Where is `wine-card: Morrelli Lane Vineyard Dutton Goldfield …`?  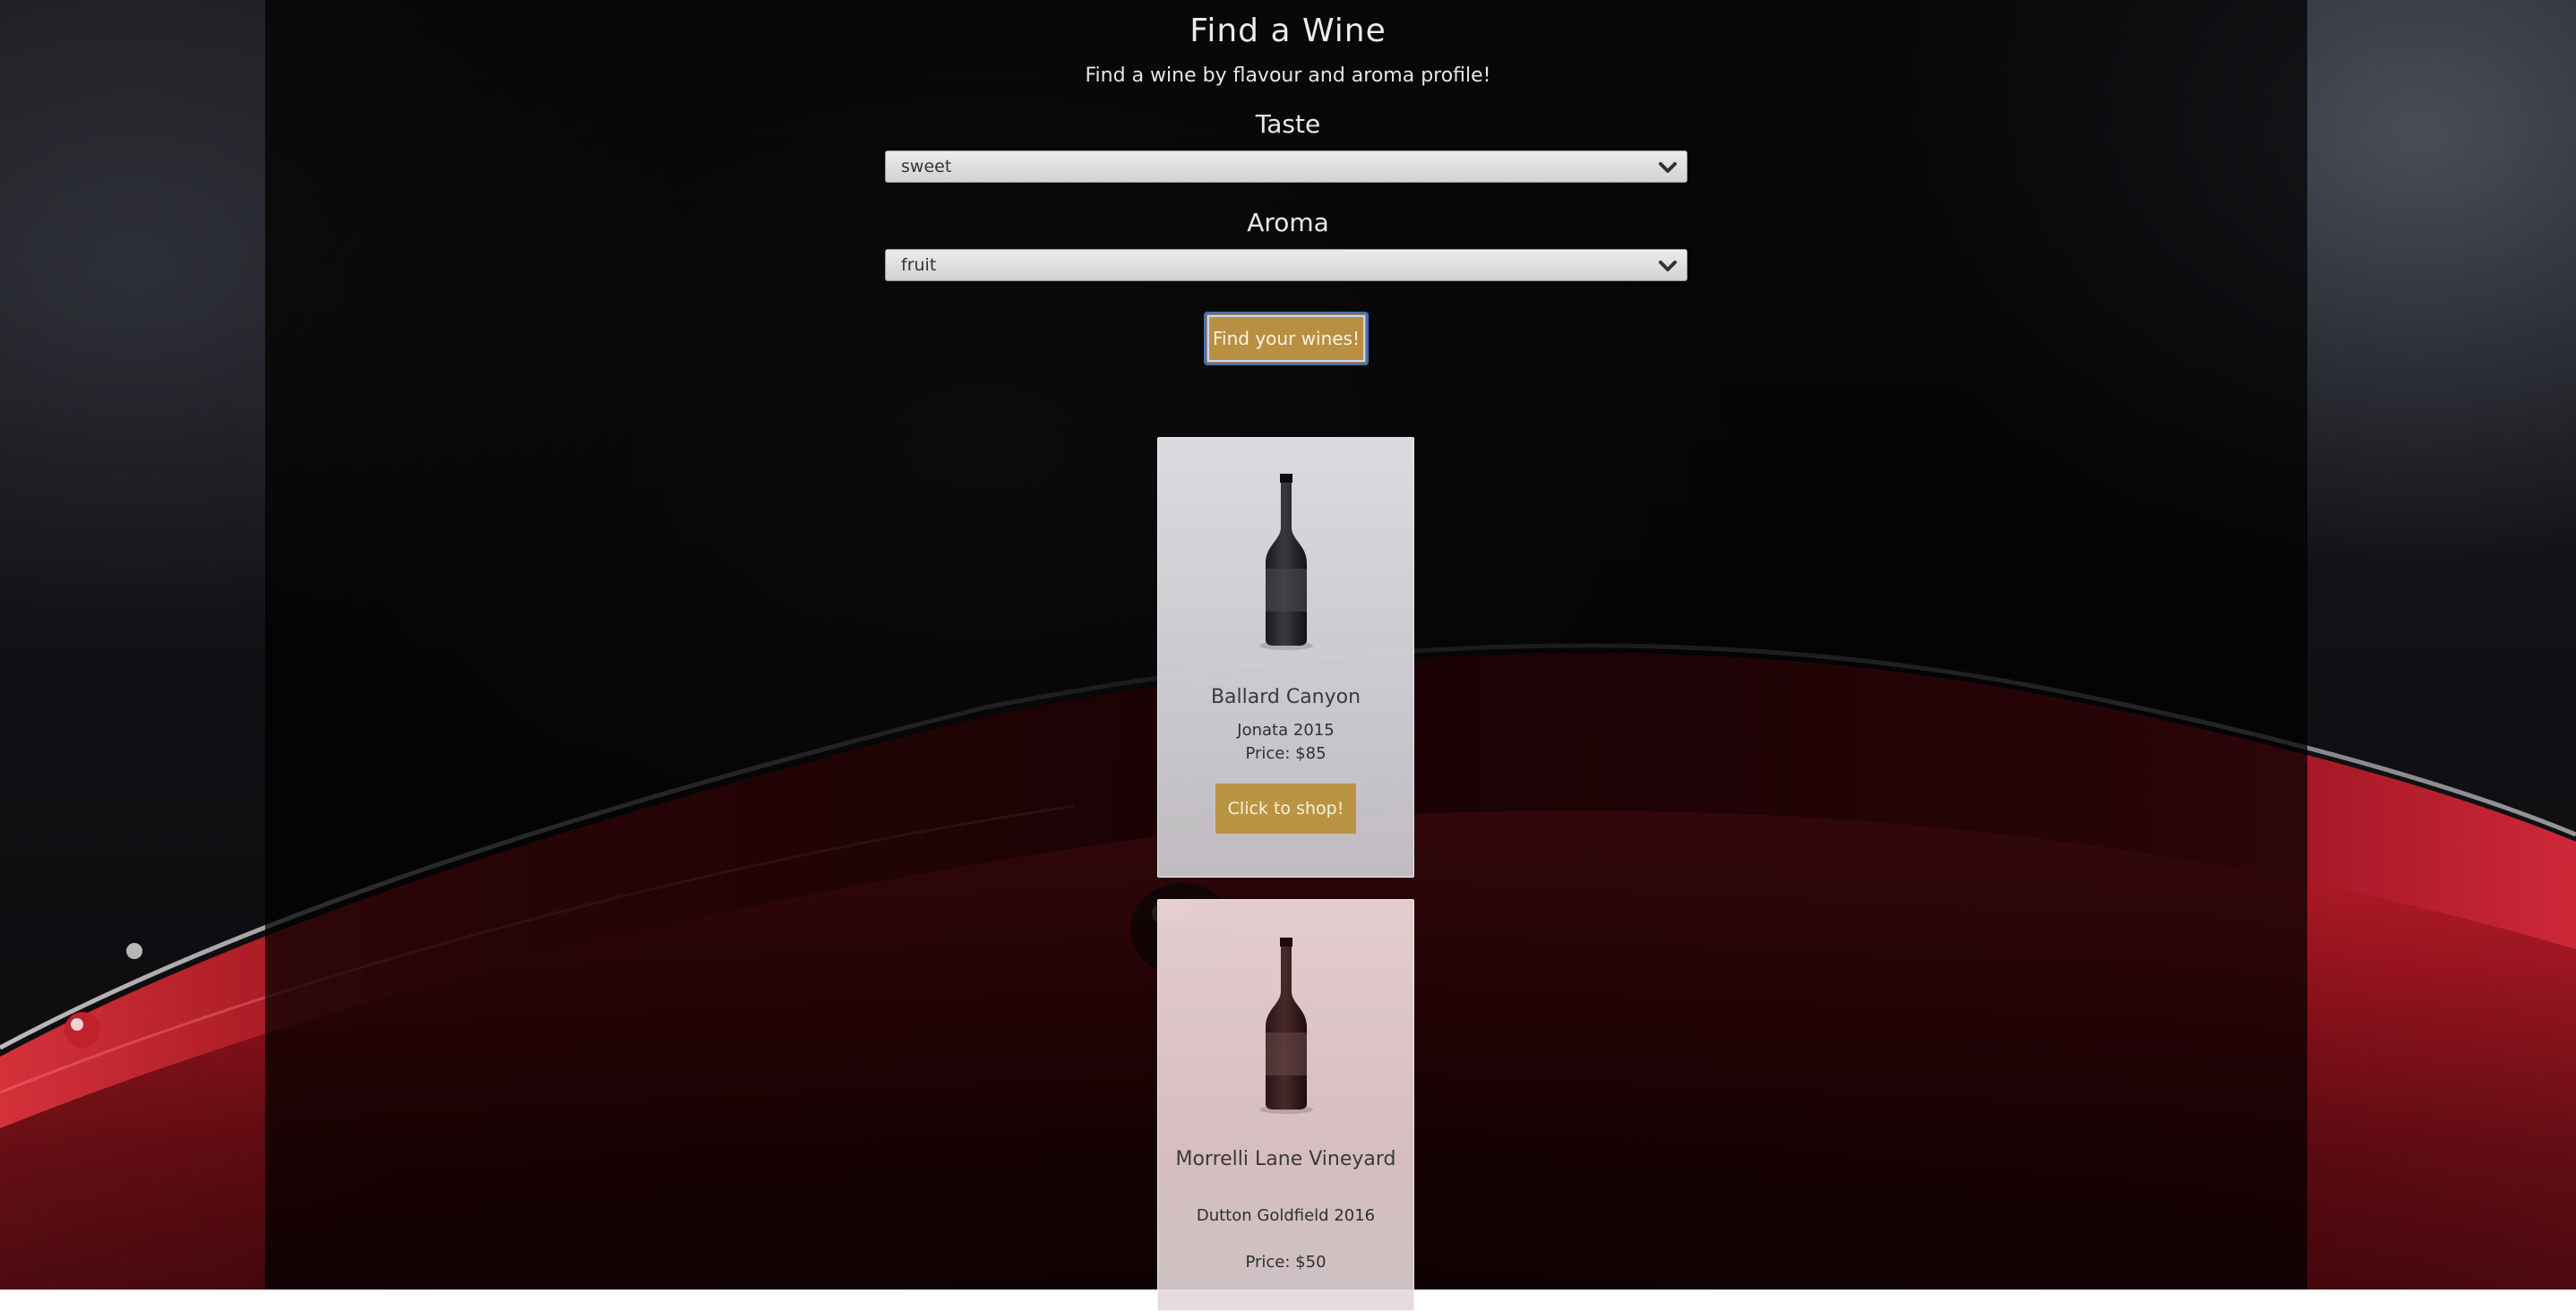 wine-card: Morrelli Lane Vineyard Dutton Goldfield … is located at coordinates (1285, 1105).